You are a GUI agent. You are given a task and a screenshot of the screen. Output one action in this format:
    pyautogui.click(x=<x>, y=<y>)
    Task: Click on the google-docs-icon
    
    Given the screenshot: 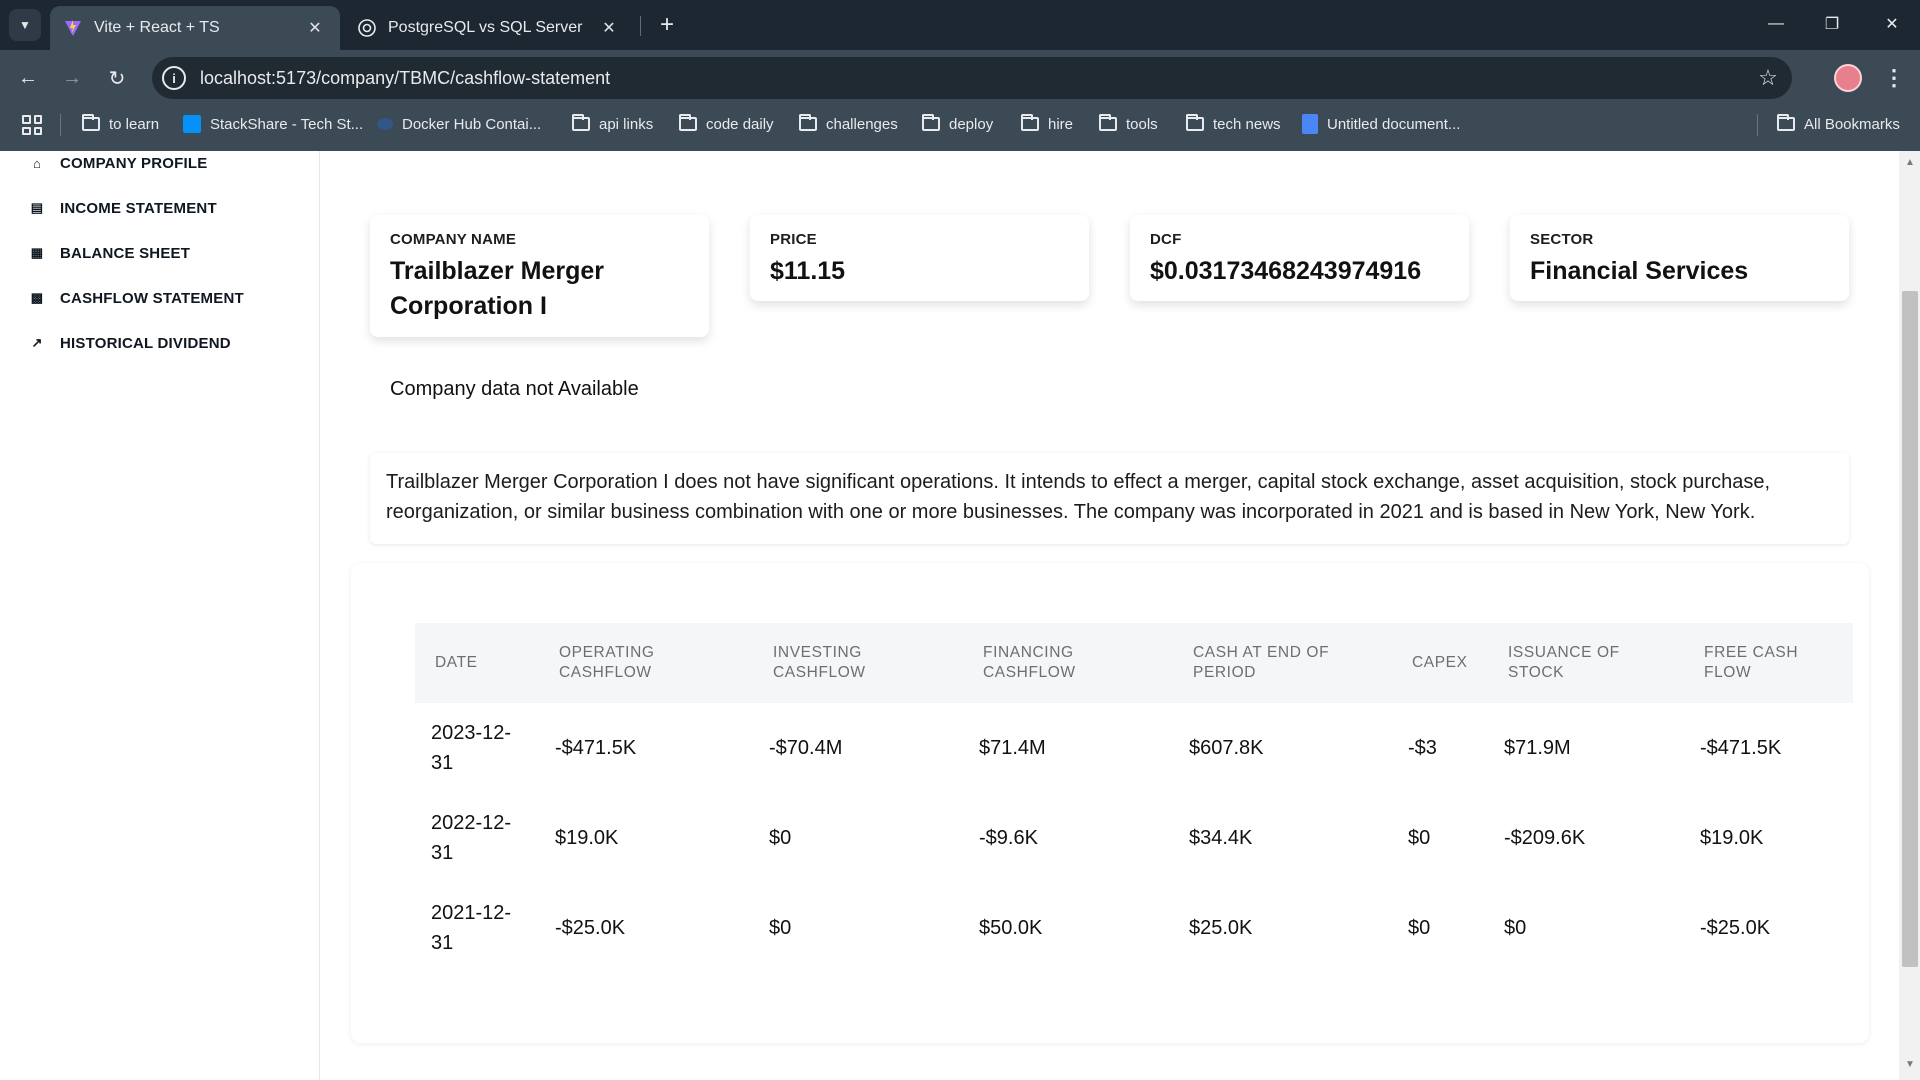 What is the action you would take?
    pyautogui.click(x=1310, y=124)
    